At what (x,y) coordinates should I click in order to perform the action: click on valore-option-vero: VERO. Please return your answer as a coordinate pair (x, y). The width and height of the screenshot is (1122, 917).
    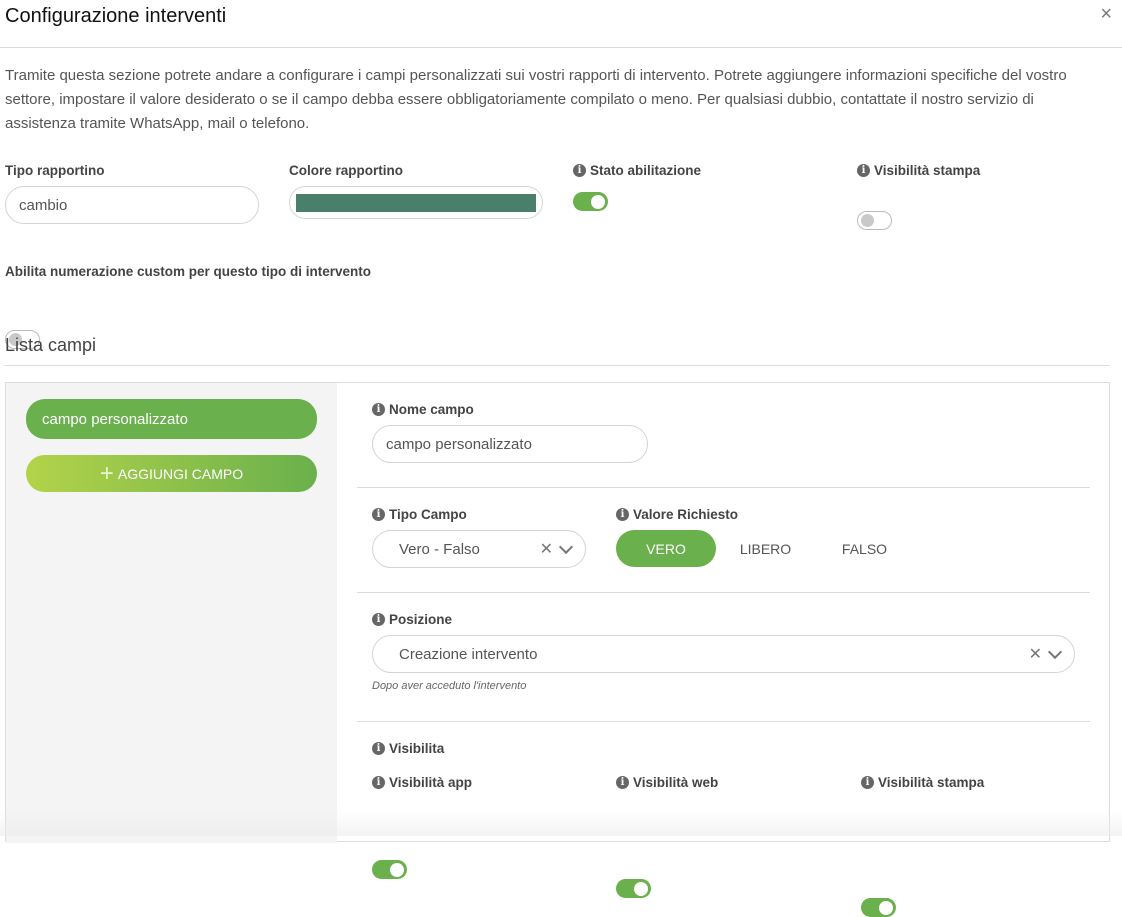
    Looking at the image, I should click on (666, 548).